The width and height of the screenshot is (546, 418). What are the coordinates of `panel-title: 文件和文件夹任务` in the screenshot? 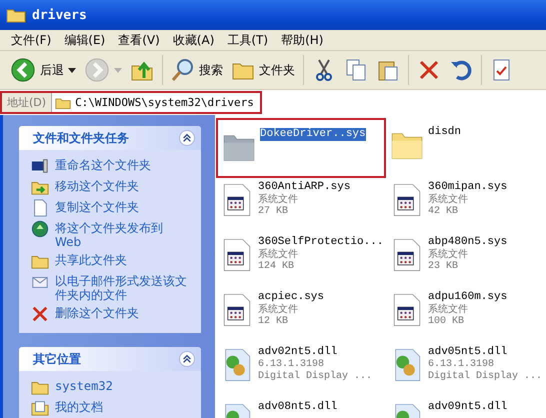 It's located at (81, 138).